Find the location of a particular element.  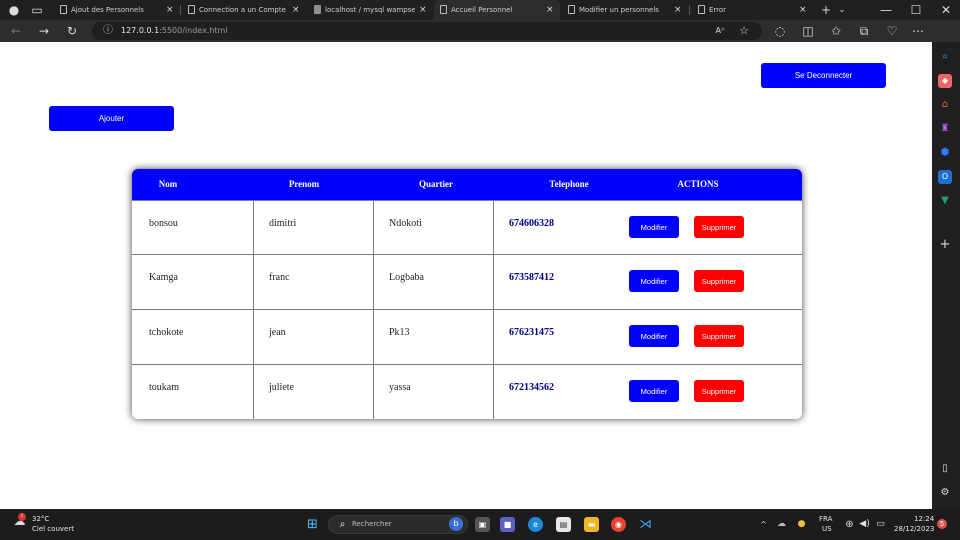

browser-essentials-icon: ♡ is located at coordinates (892, 31).